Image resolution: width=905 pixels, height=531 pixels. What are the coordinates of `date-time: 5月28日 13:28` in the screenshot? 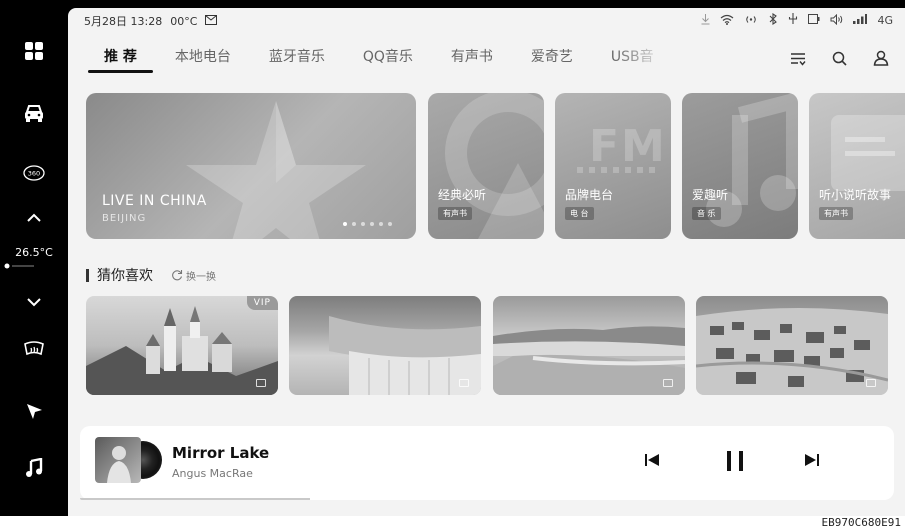 It's located at (123, 21).